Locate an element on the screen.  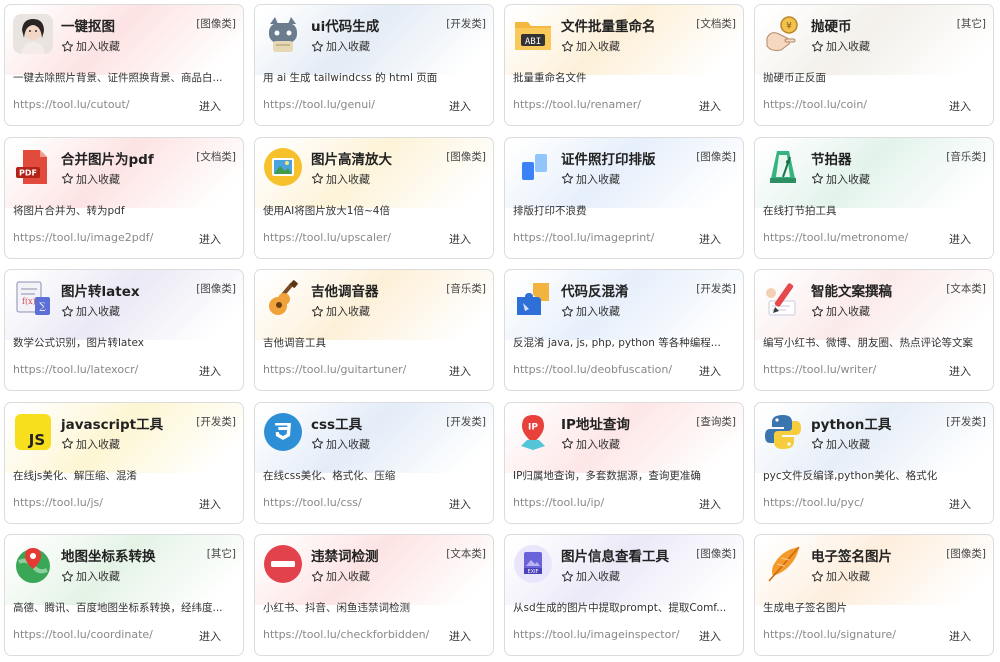
tool-title: 图片高清放大 is located at coordinates (351, 158).